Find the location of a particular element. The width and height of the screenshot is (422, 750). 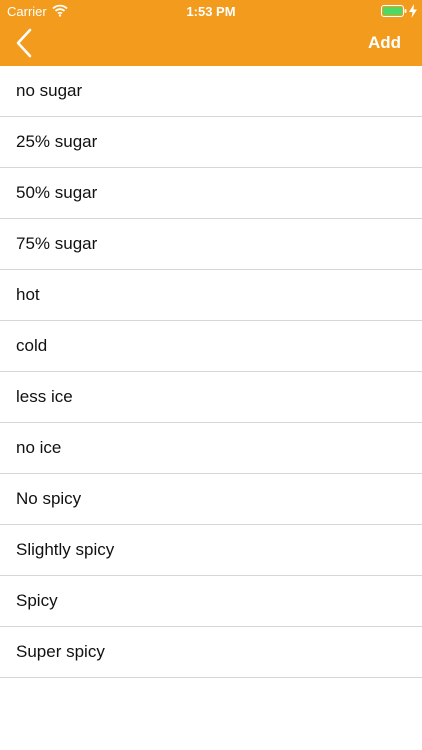

navigation-bar: Add is located at coordinates (211, 44).